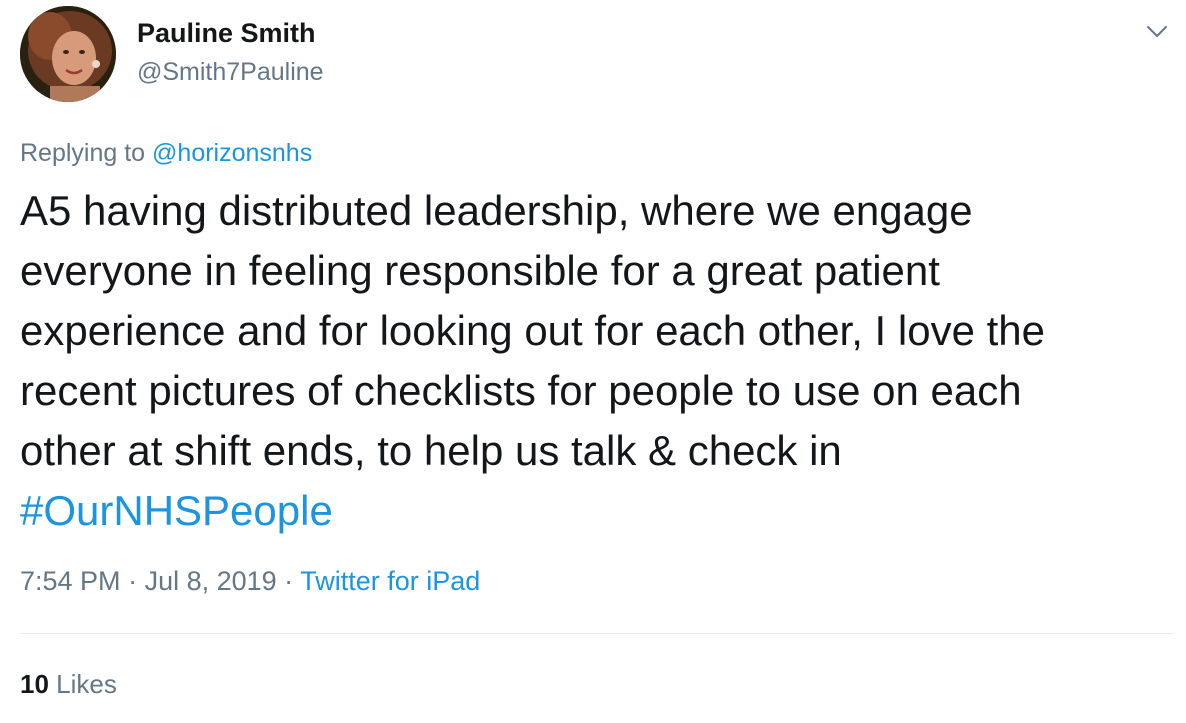 This screenshot has height=723, width=1186. Describe the element at coordinates (176, 511) in the screenshot. I see `hashtag-link: #OurNHSPeople` at that location.